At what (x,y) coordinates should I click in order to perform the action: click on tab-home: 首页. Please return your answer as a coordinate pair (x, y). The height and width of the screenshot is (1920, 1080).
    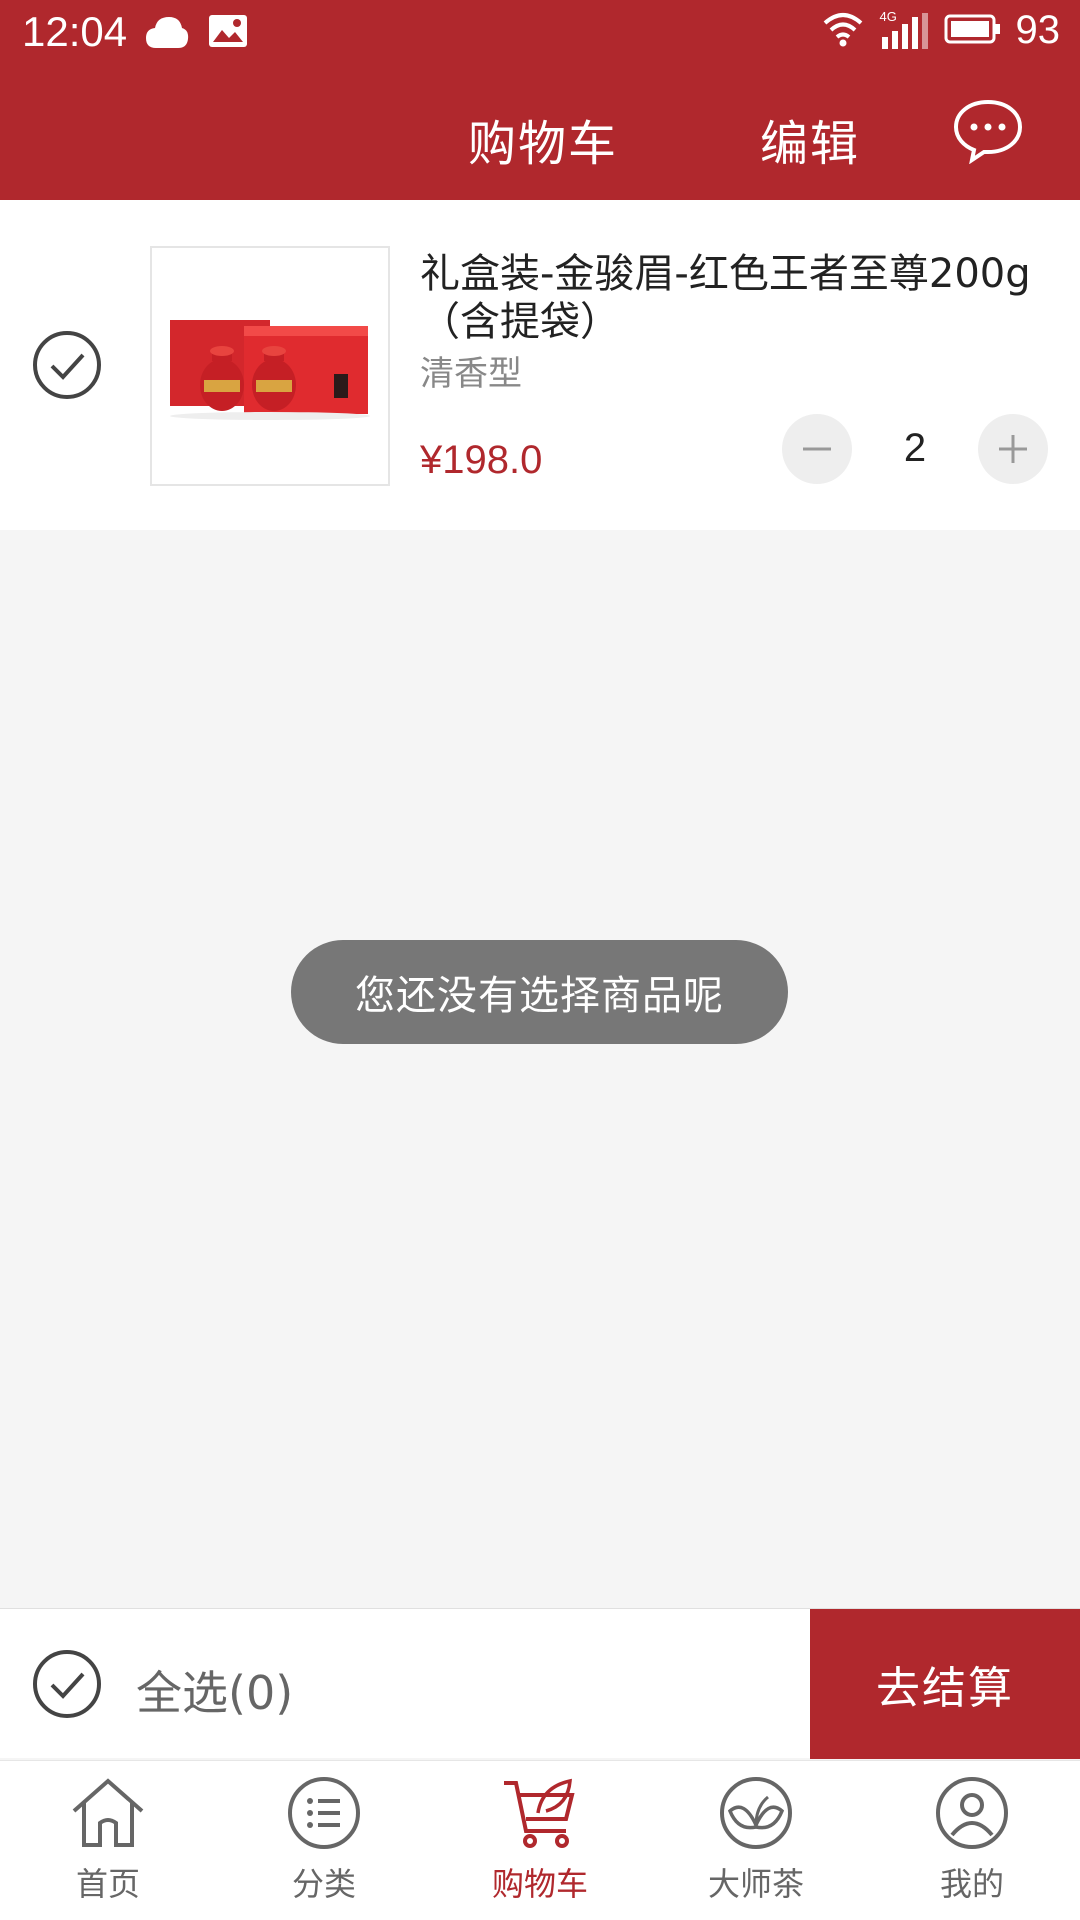
    Looking at the image, I should click on (108, 1840).